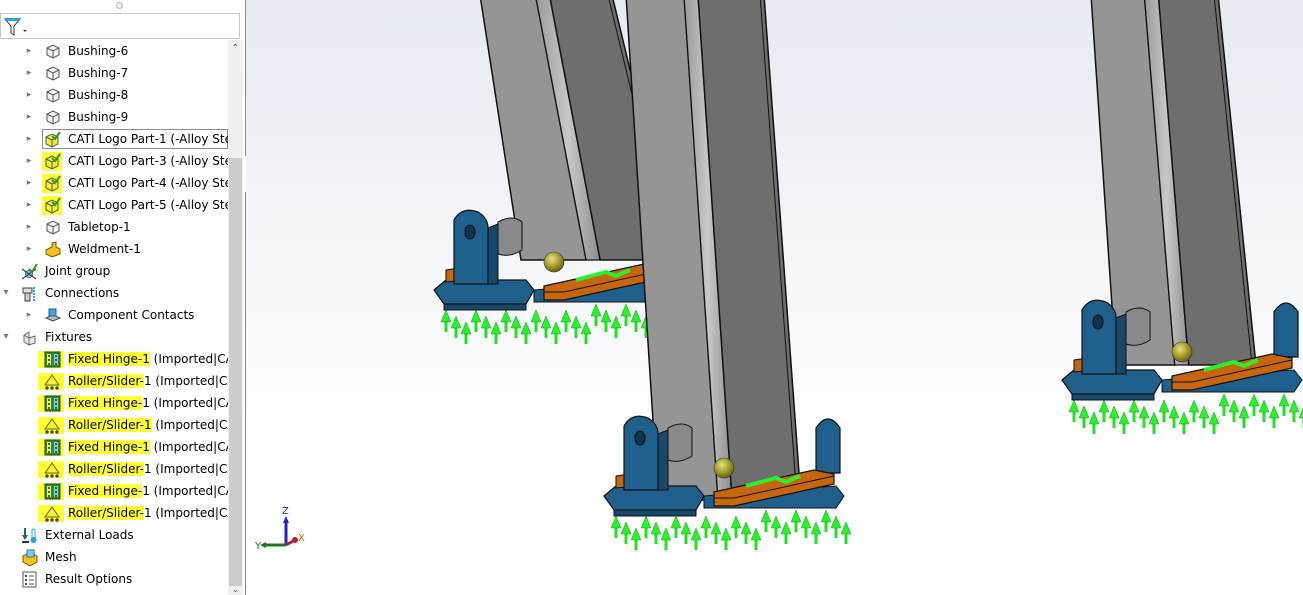  I want to click on tree-item: ▸ Tabletop-1, so click(114, 227).